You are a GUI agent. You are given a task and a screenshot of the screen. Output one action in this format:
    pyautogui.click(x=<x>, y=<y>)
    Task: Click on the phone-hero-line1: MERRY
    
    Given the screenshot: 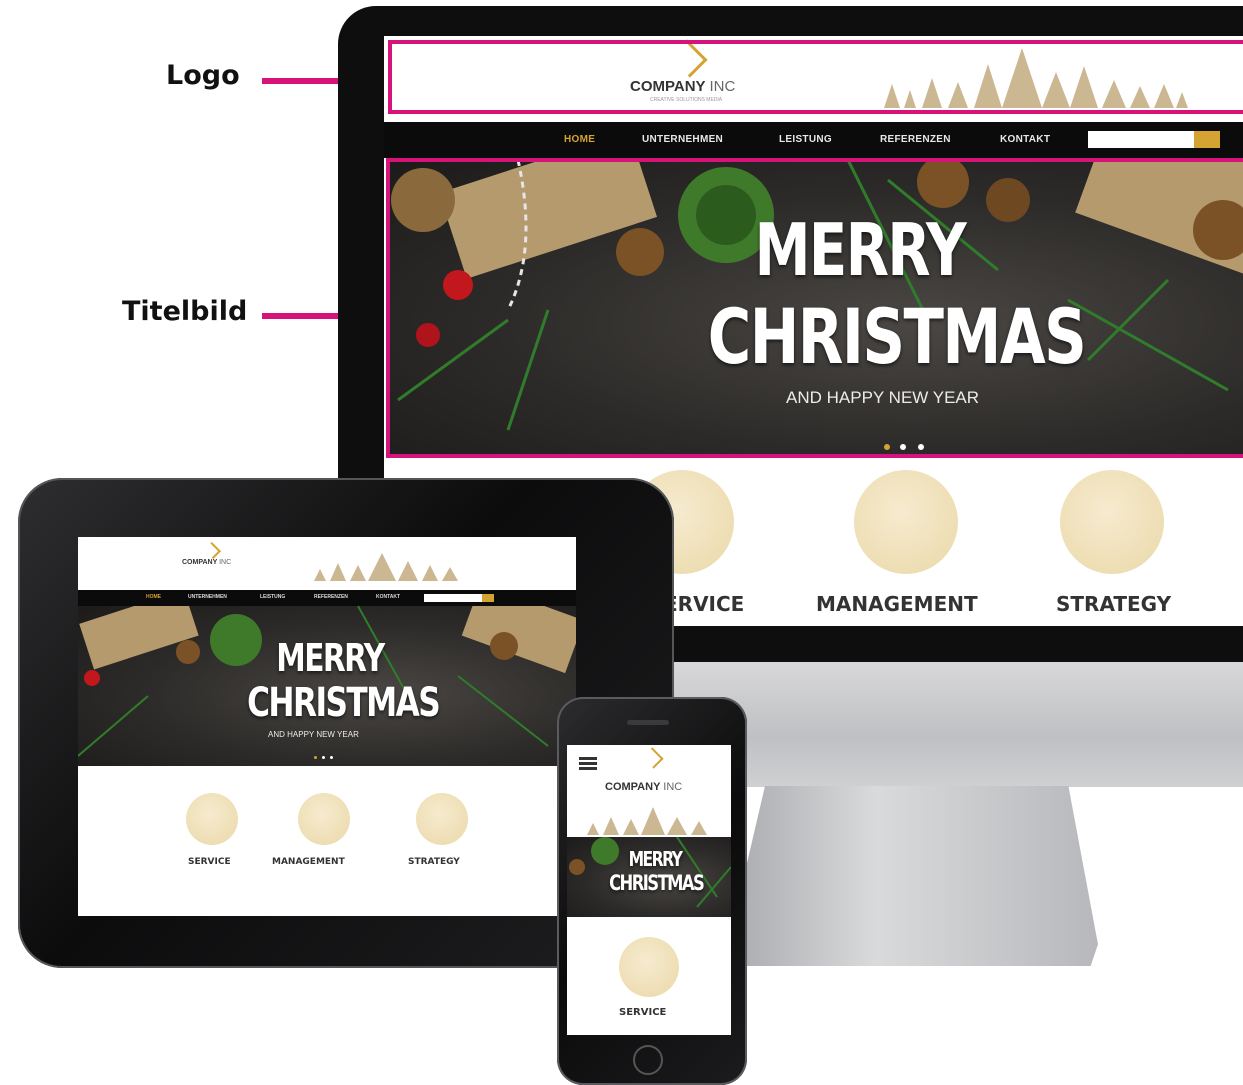 What is the action you would take?
    pyautogui.click(x=655, y=859)
    